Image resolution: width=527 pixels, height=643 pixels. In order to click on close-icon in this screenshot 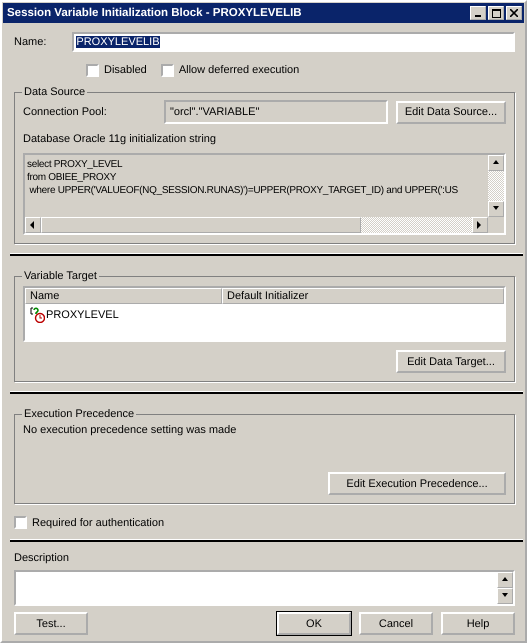, I will do `click(514, 13)`.